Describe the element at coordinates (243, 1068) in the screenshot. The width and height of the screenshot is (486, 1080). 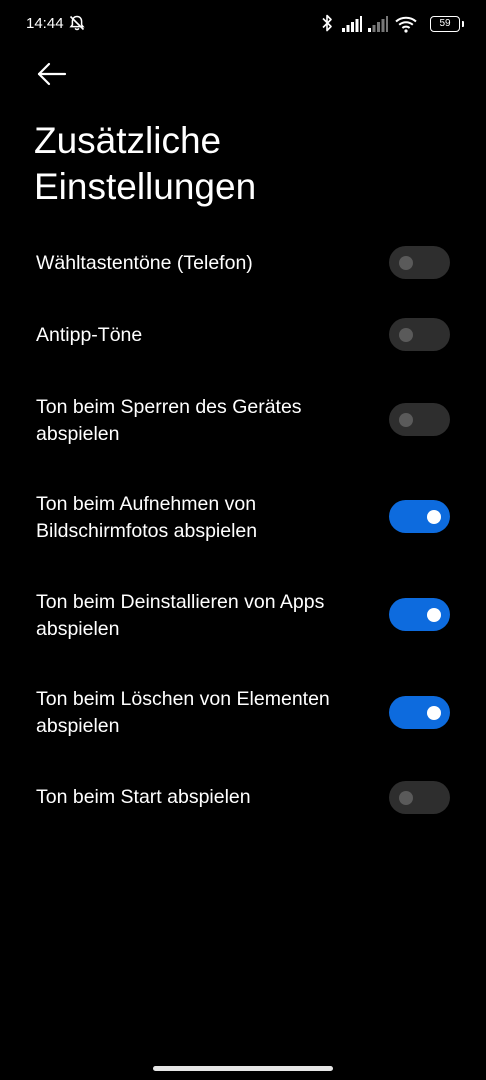
I see `home-indicator` at that location.